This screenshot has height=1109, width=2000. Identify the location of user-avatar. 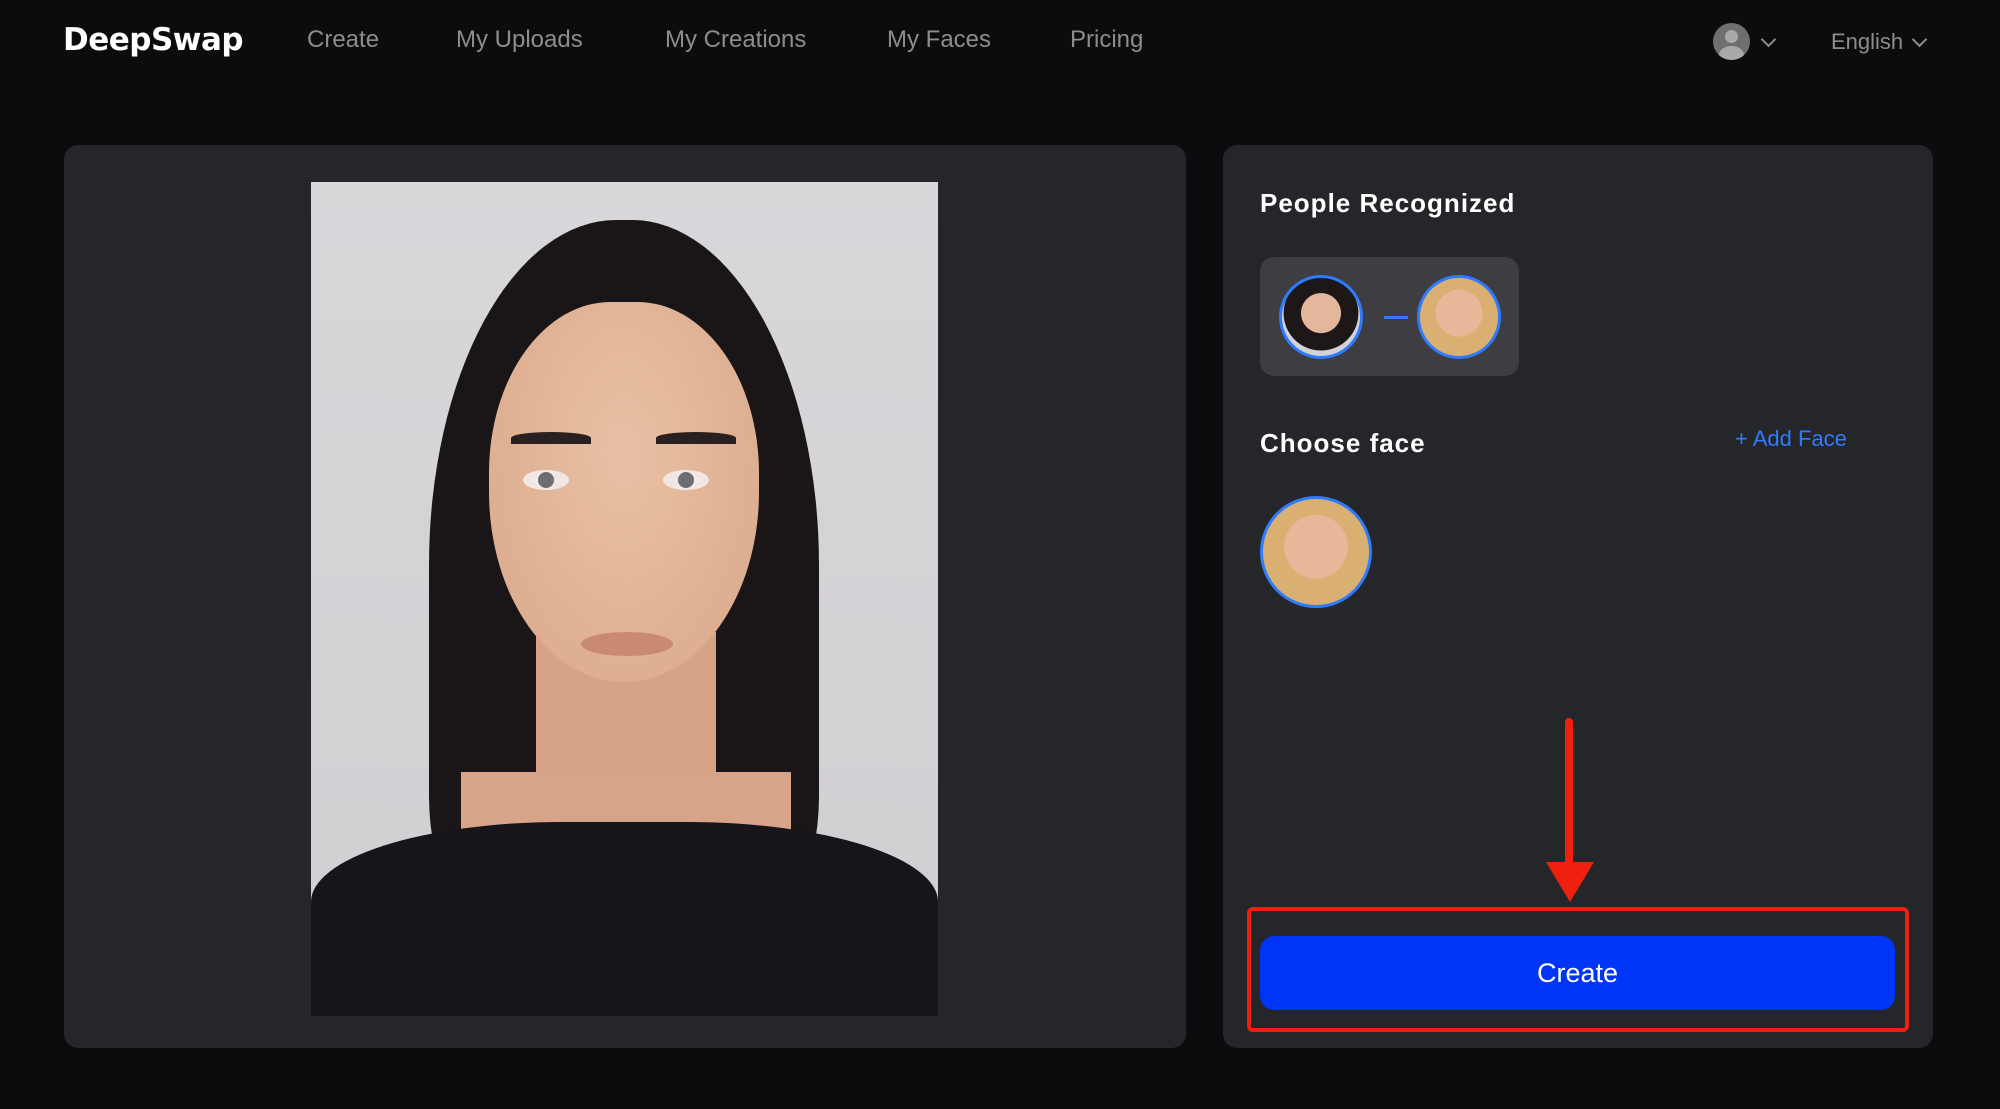
(1731, 41).